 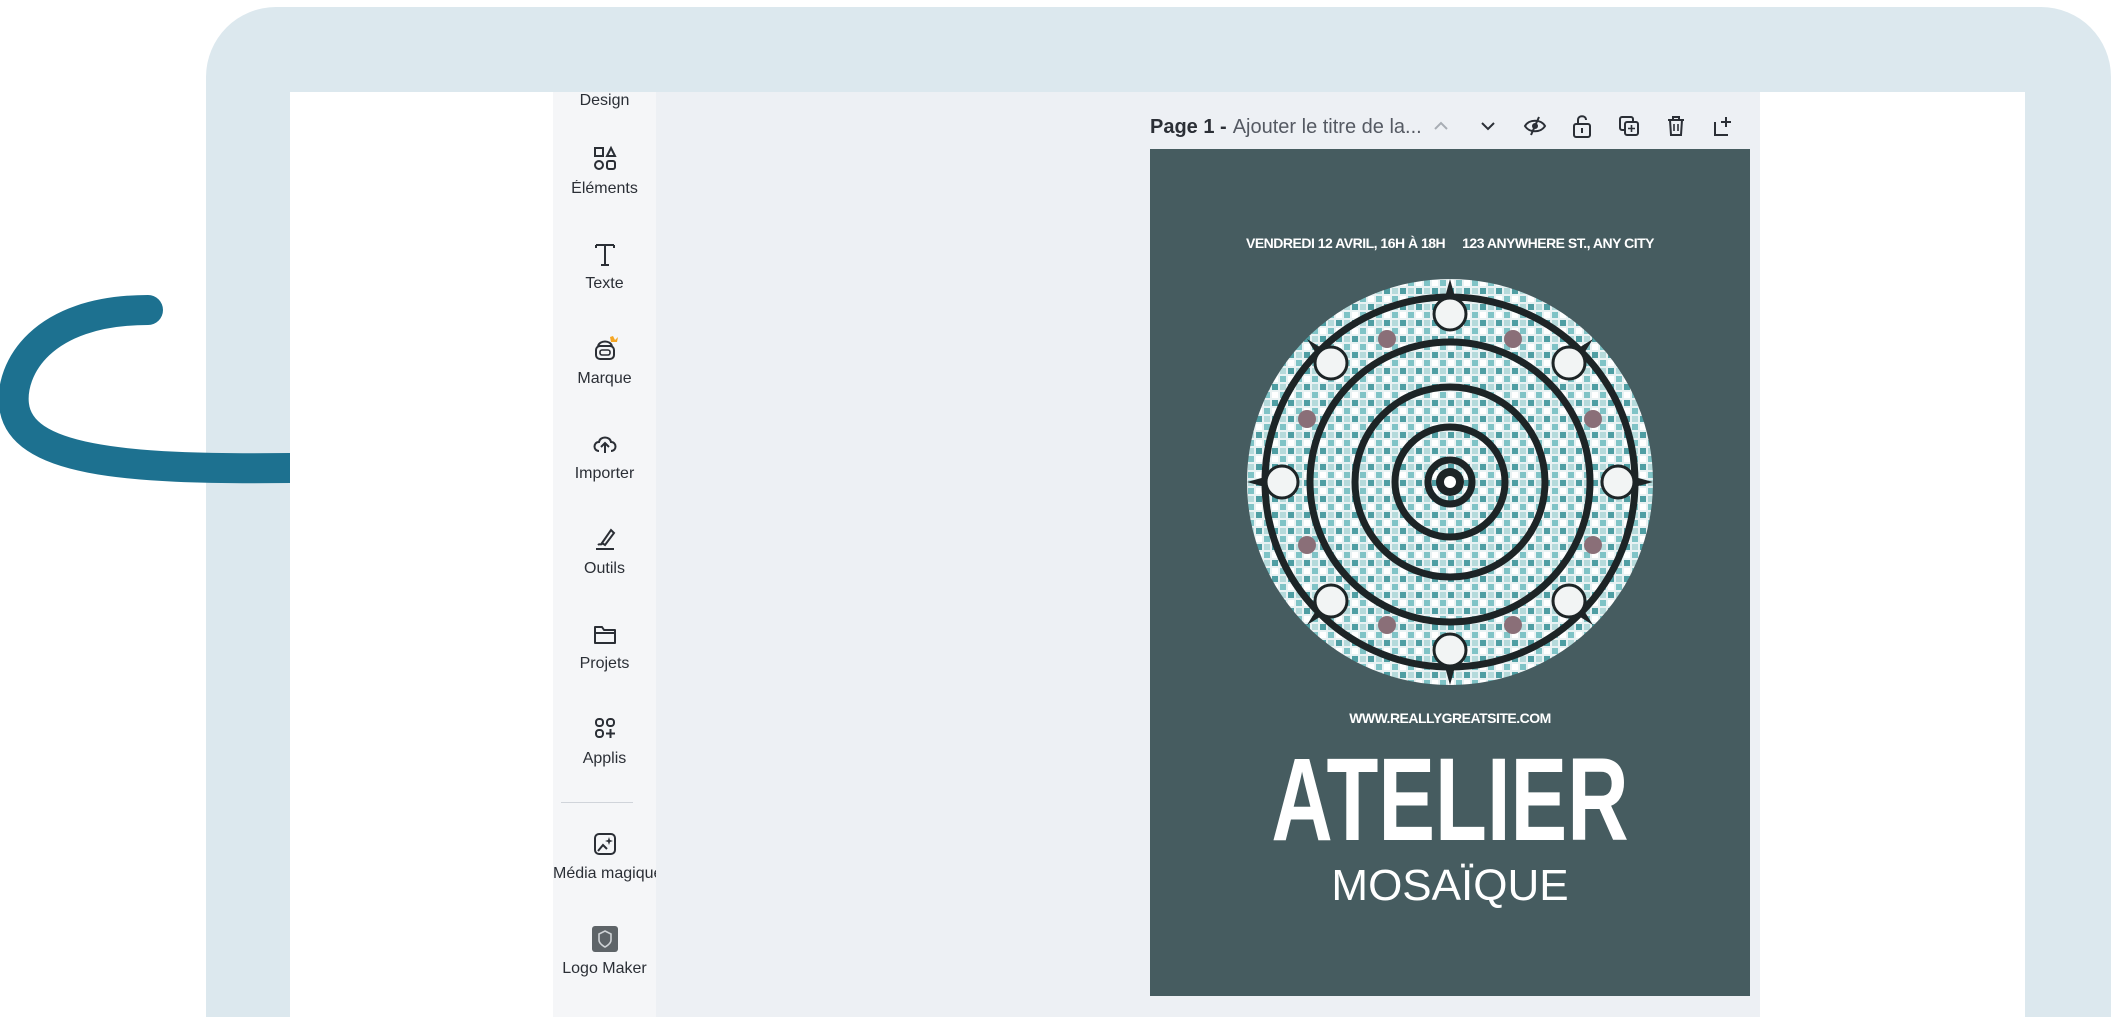 What do you see at coordinates (1188, 126) in the screenshot?
I see `page-number-label: Page 1 -` at bounding box center [1188, 126].